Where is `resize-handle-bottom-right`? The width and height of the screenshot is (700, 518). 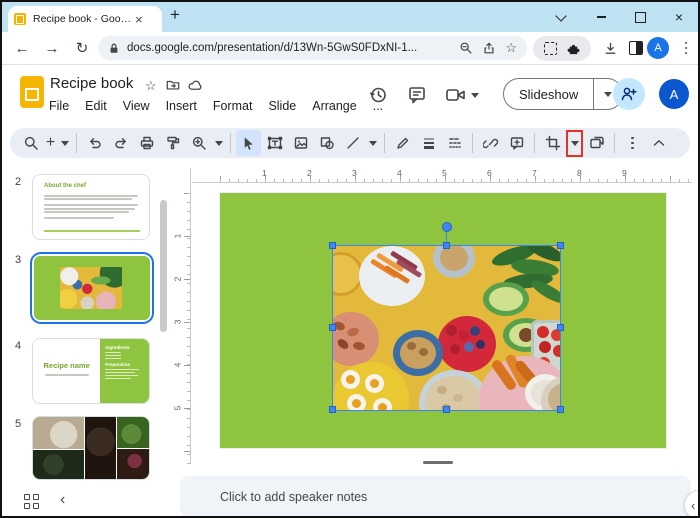
resize-handle-bottom-right is located at coordinates (560, 409).